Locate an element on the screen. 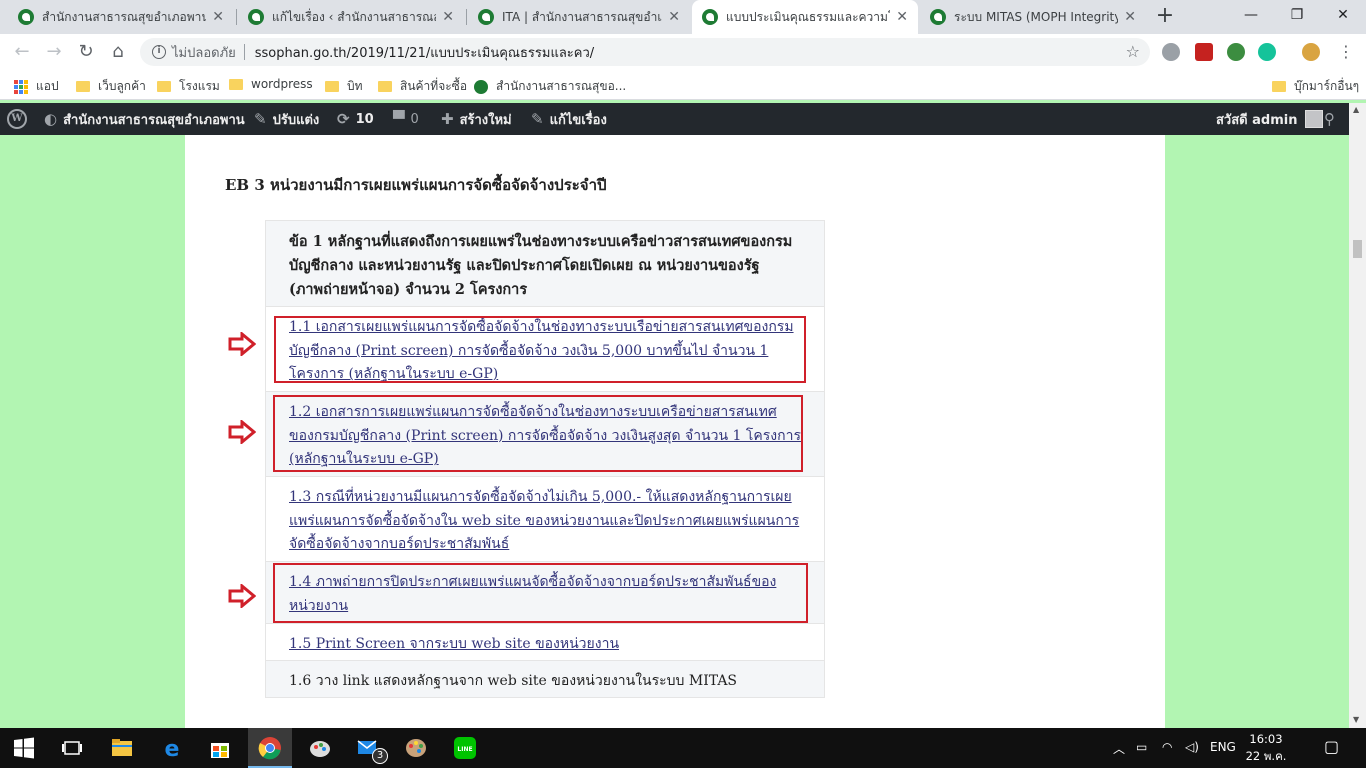 The image size is (1366, 768). scroll-up-arrow-icon: ▲ is located at coordinates (1356, 109).